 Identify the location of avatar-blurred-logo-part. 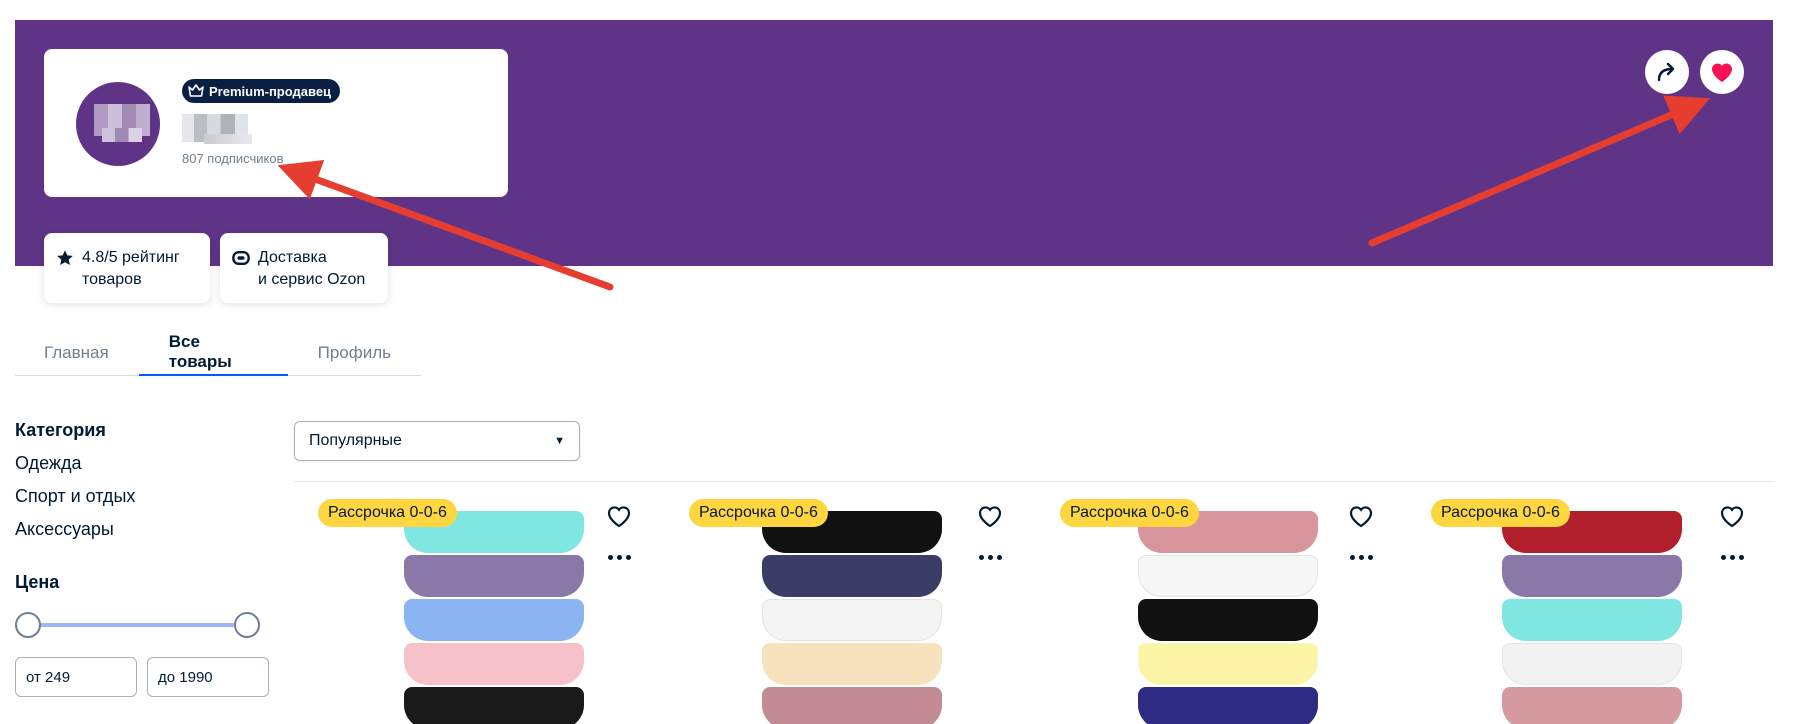
(122, 135).